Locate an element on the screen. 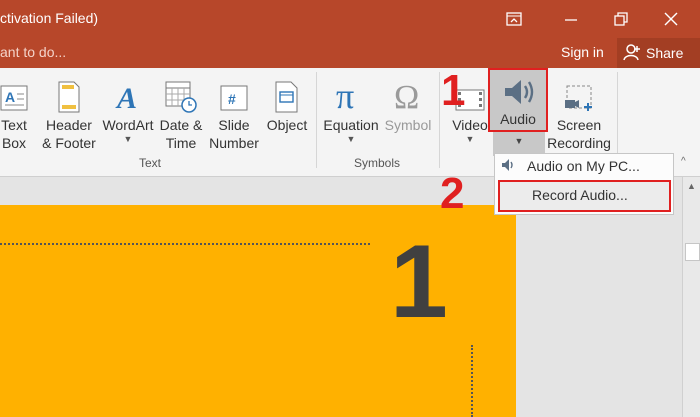 The height and width of the screenshot is (417, 700). speaker-small-icon is located at coordinates (514, 166).